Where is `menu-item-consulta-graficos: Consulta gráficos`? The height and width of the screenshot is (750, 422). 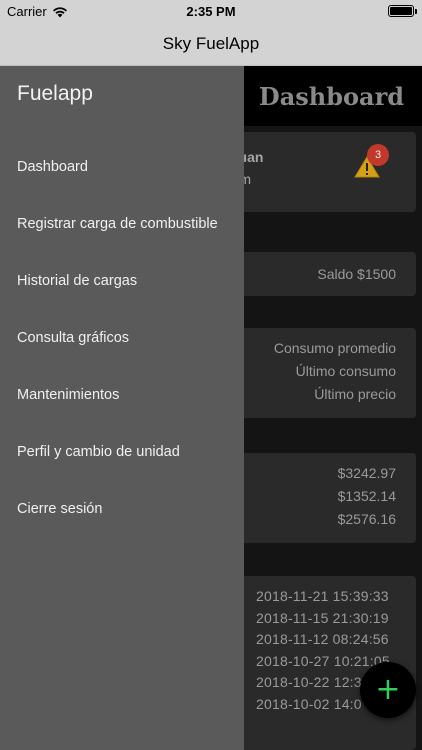 menu-item-consulta-graficos: Consulta gráficos is located at coordinates (122, 356).